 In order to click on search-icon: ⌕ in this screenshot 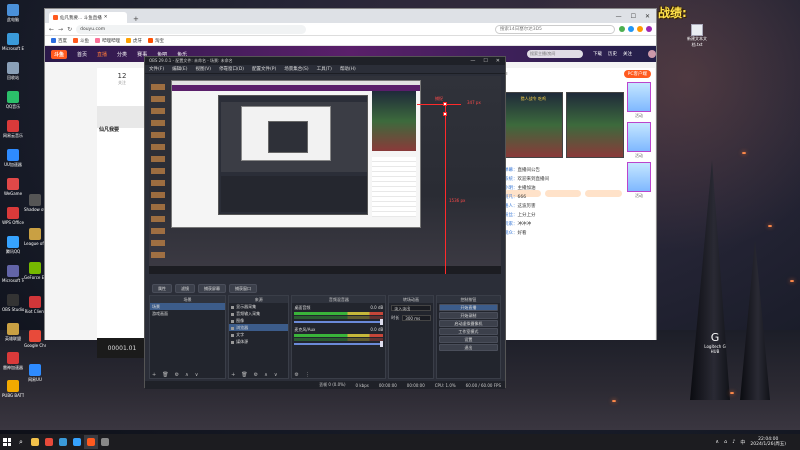, I will do `click(21, 442)`.